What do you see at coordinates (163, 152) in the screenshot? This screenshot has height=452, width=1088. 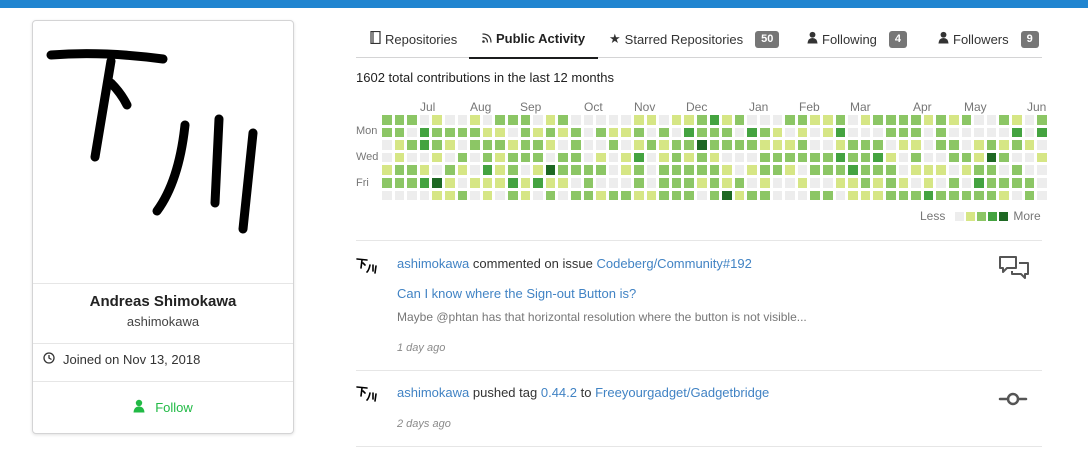 I see `avatar` at bounding box center [163, 152].